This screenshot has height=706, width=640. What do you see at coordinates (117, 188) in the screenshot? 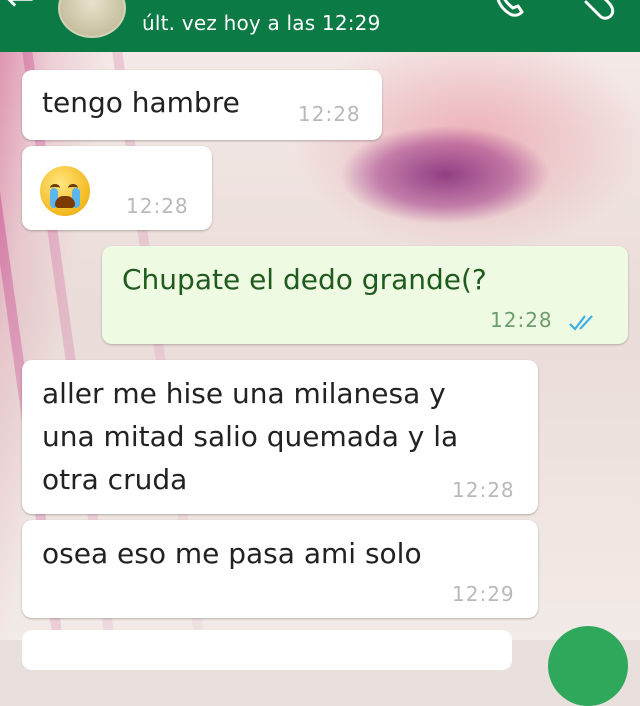
I see `message-incoming: 12:28` at bounding box center [117, 188].